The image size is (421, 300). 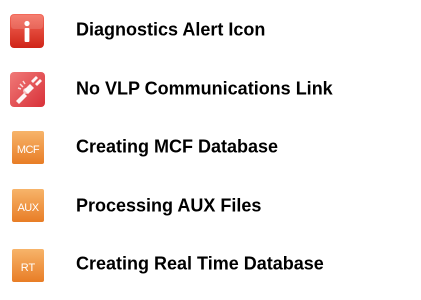 What do you see at coordinates (27, 31) in the screenshot?
I see `diagnostics-alert-icon` at bounding box center [27, 31].